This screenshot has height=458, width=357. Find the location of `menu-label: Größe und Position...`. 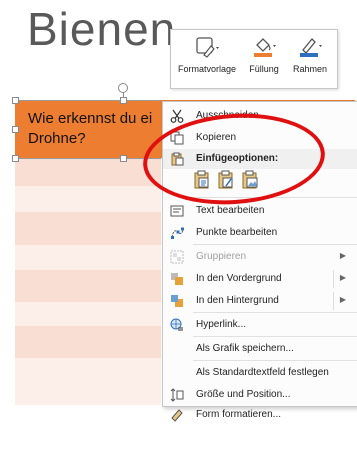

menu-label: Größe und Position... is located at coordinates (243, 394).